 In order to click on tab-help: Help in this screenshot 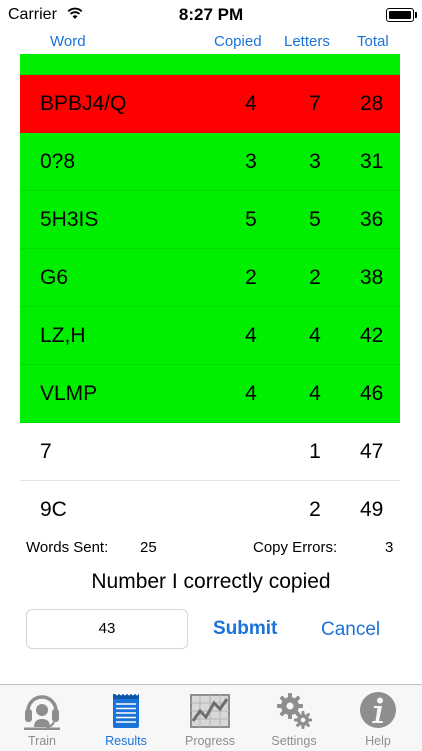, I will do `click(378, 718)`.